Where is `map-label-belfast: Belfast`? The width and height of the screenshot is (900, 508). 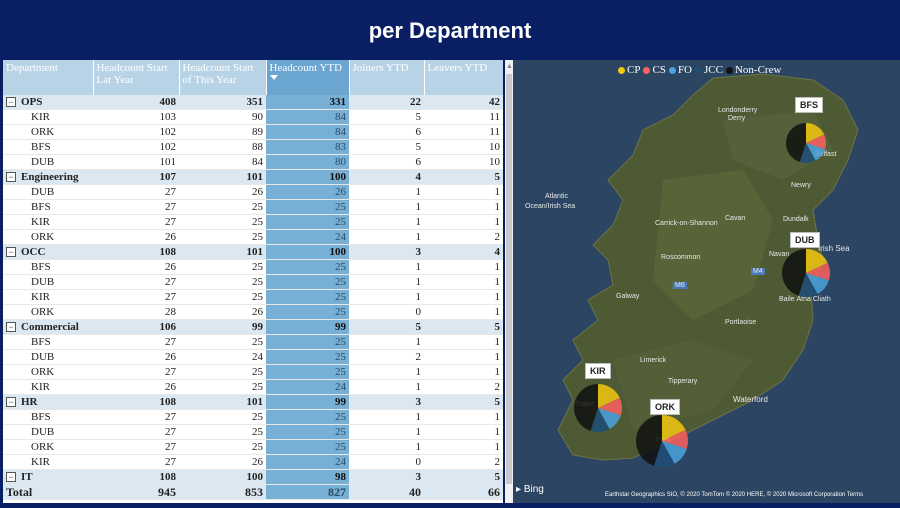
map-label-belfast: Belfast is located at coordinates (826, 154).